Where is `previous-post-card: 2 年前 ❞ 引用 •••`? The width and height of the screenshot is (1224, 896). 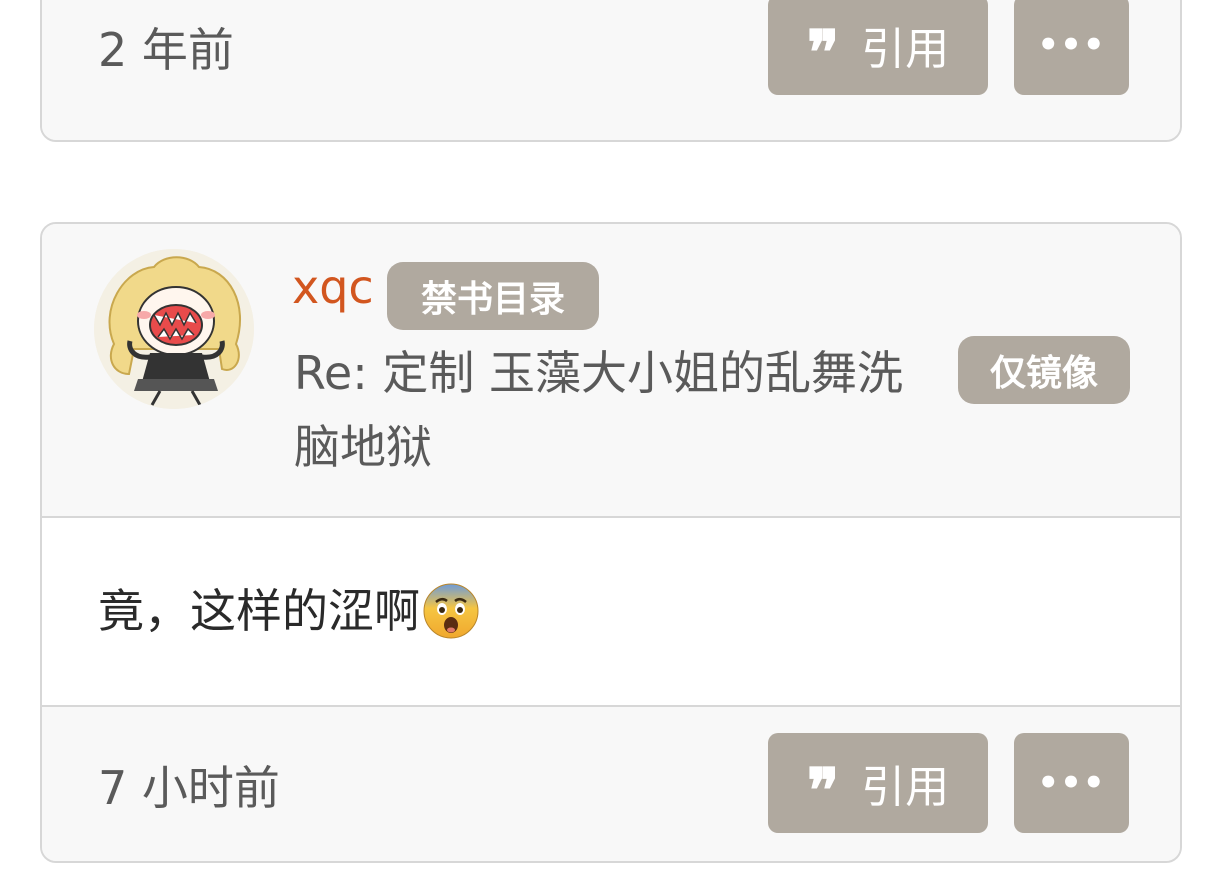
previous-post-card: 2 年前 ❞ 引用 ••• is located at coordinates (611, 71).